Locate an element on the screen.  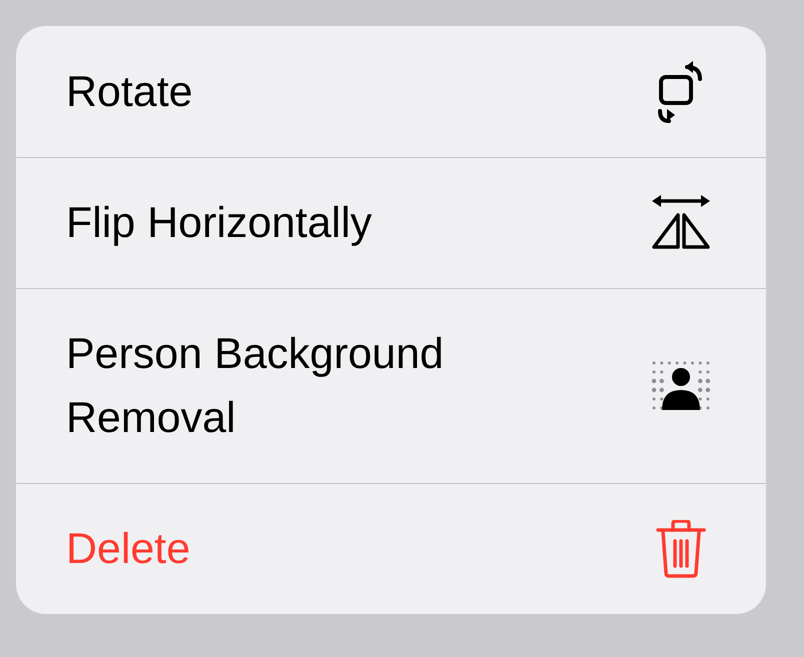
menu-item: Flip Horizontally is located at coordinates (301, 223).